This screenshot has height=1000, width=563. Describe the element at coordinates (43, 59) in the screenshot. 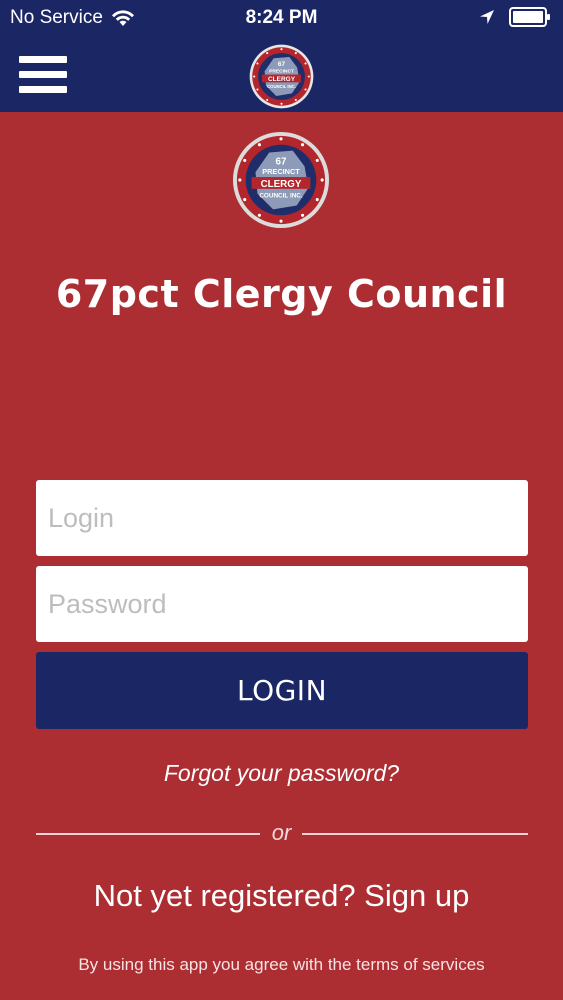

I see `menu-bar-top` at that location.